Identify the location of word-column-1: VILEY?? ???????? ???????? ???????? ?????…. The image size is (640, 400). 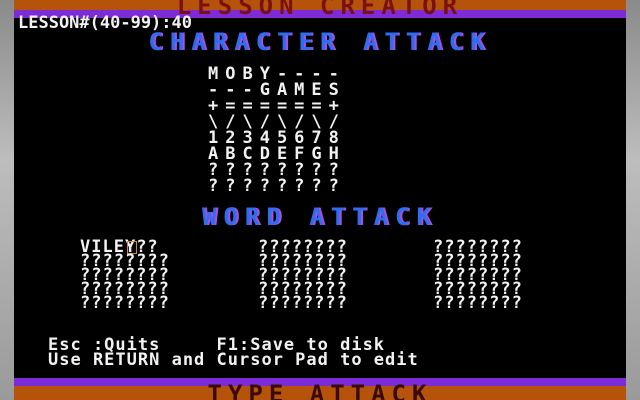
(125, 275).